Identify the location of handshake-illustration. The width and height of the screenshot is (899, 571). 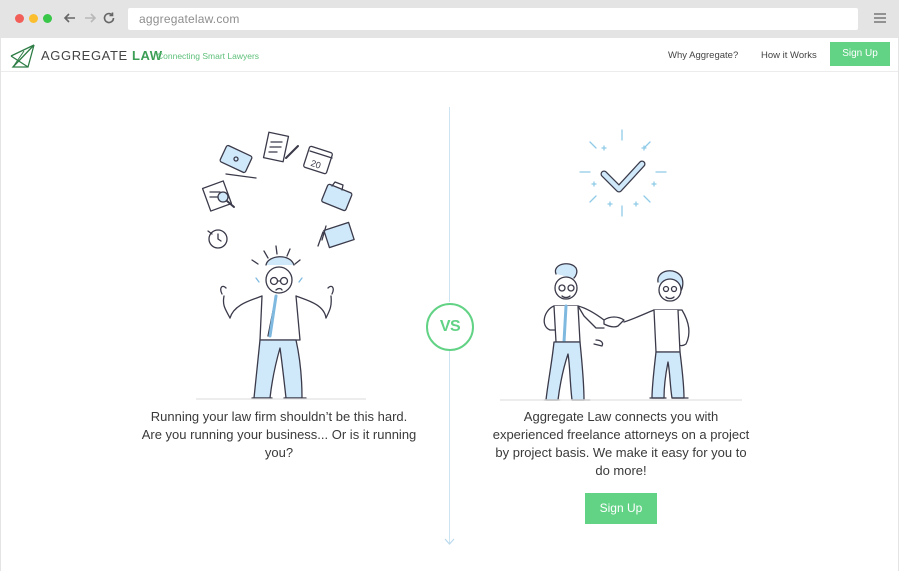
(621, 265).